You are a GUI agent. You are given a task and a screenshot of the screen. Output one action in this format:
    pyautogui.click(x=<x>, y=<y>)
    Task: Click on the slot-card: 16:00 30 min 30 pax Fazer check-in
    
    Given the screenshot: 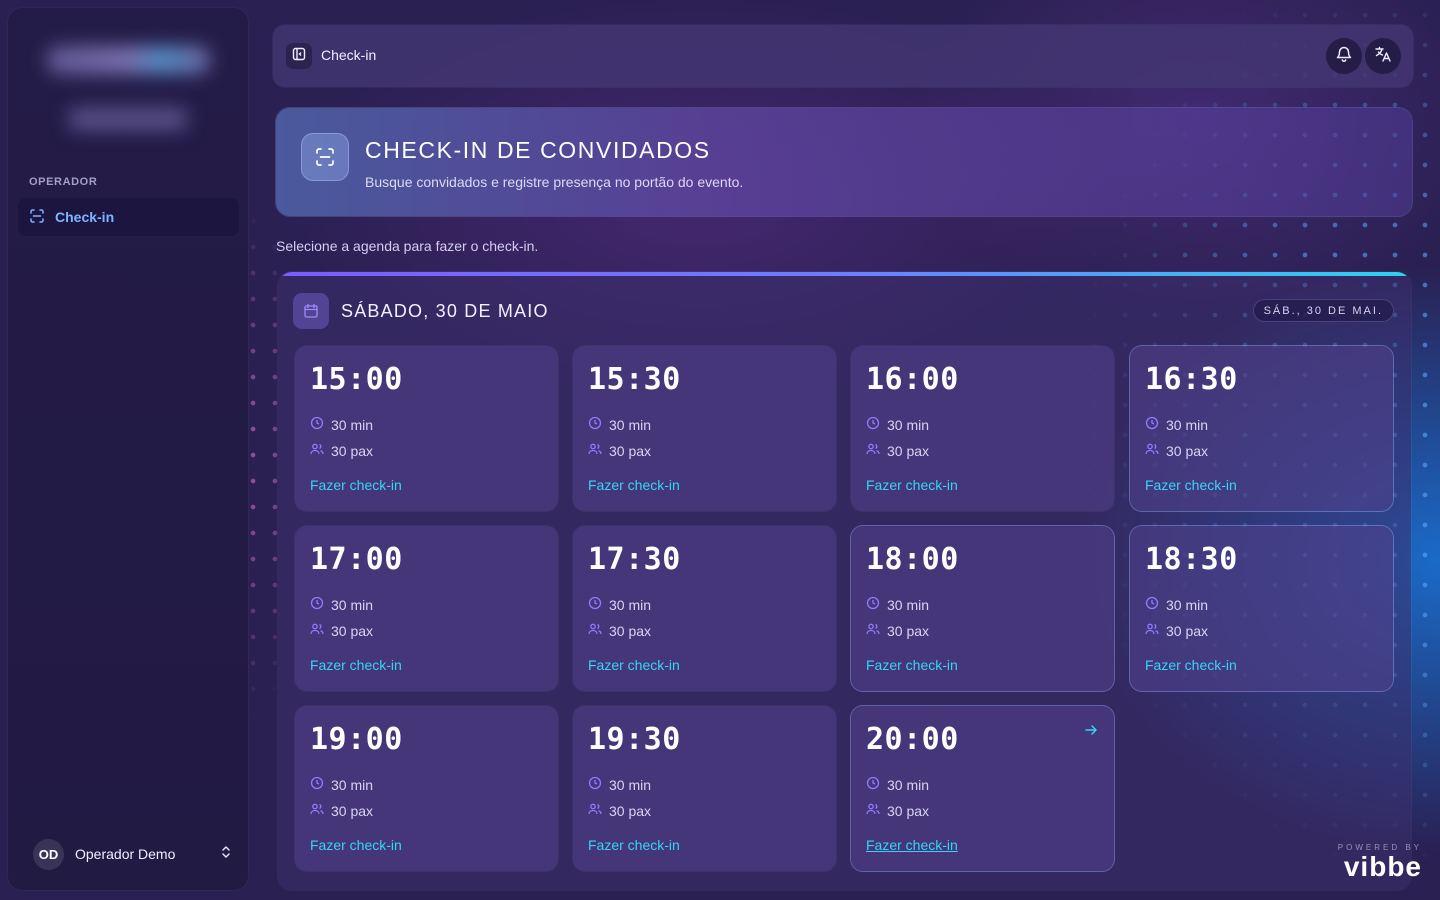 What is the action you would take?
    pyautogui.click(x=982, y=428)
    